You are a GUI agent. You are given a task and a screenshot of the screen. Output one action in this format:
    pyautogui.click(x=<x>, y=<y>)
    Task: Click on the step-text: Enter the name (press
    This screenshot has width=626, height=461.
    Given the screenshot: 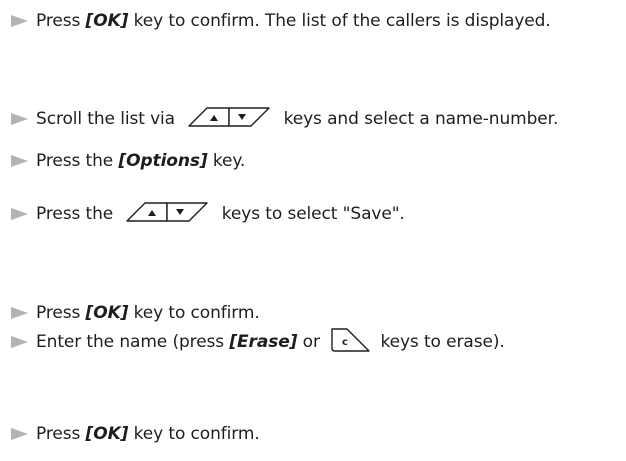 What is the action you would take?
    pyautogui.click(x=133, y=342)
    